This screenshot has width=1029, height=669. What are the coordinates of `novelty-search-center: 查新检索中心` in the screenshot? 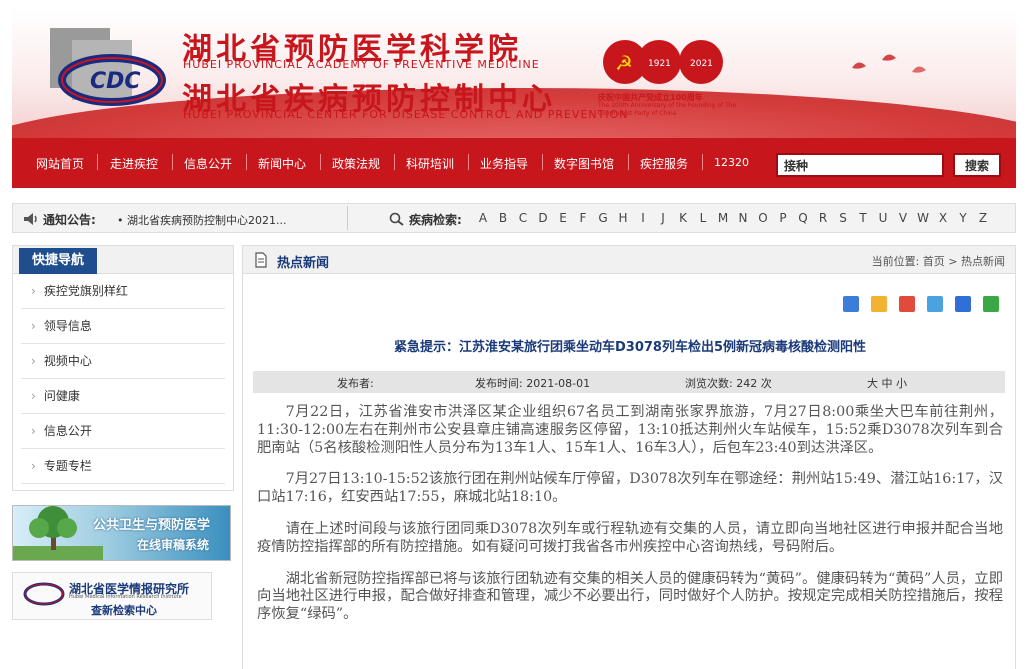 It's located at (124, 610).